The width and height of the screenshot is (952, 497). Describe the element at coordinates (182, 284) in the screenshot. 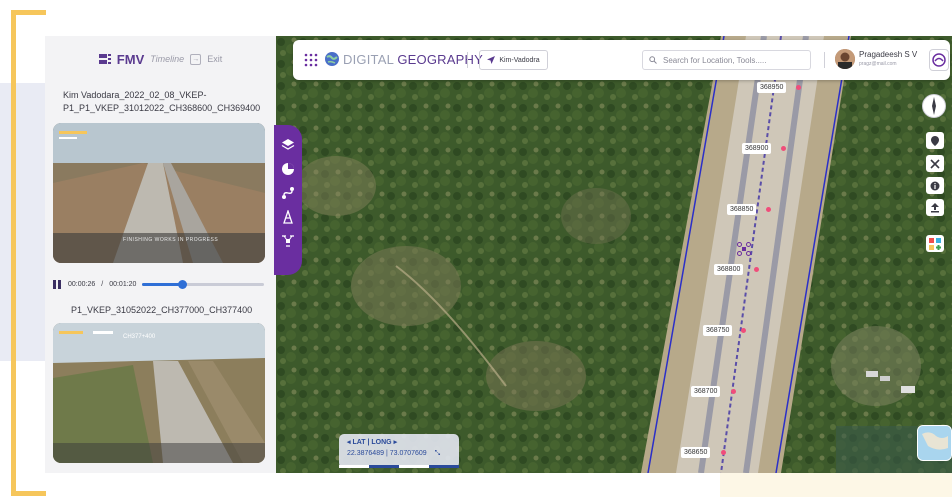

I see `seek-handle` at that location.